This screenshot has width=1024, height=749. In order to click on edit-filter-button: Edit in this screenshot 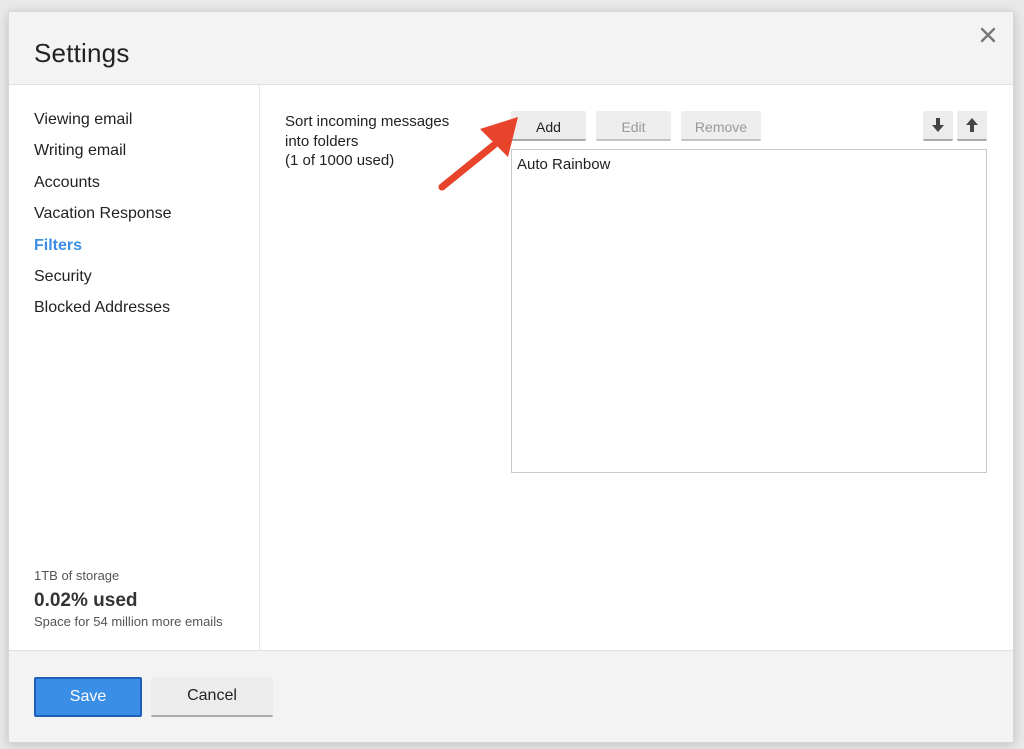, I will do `click(633, 126)`.